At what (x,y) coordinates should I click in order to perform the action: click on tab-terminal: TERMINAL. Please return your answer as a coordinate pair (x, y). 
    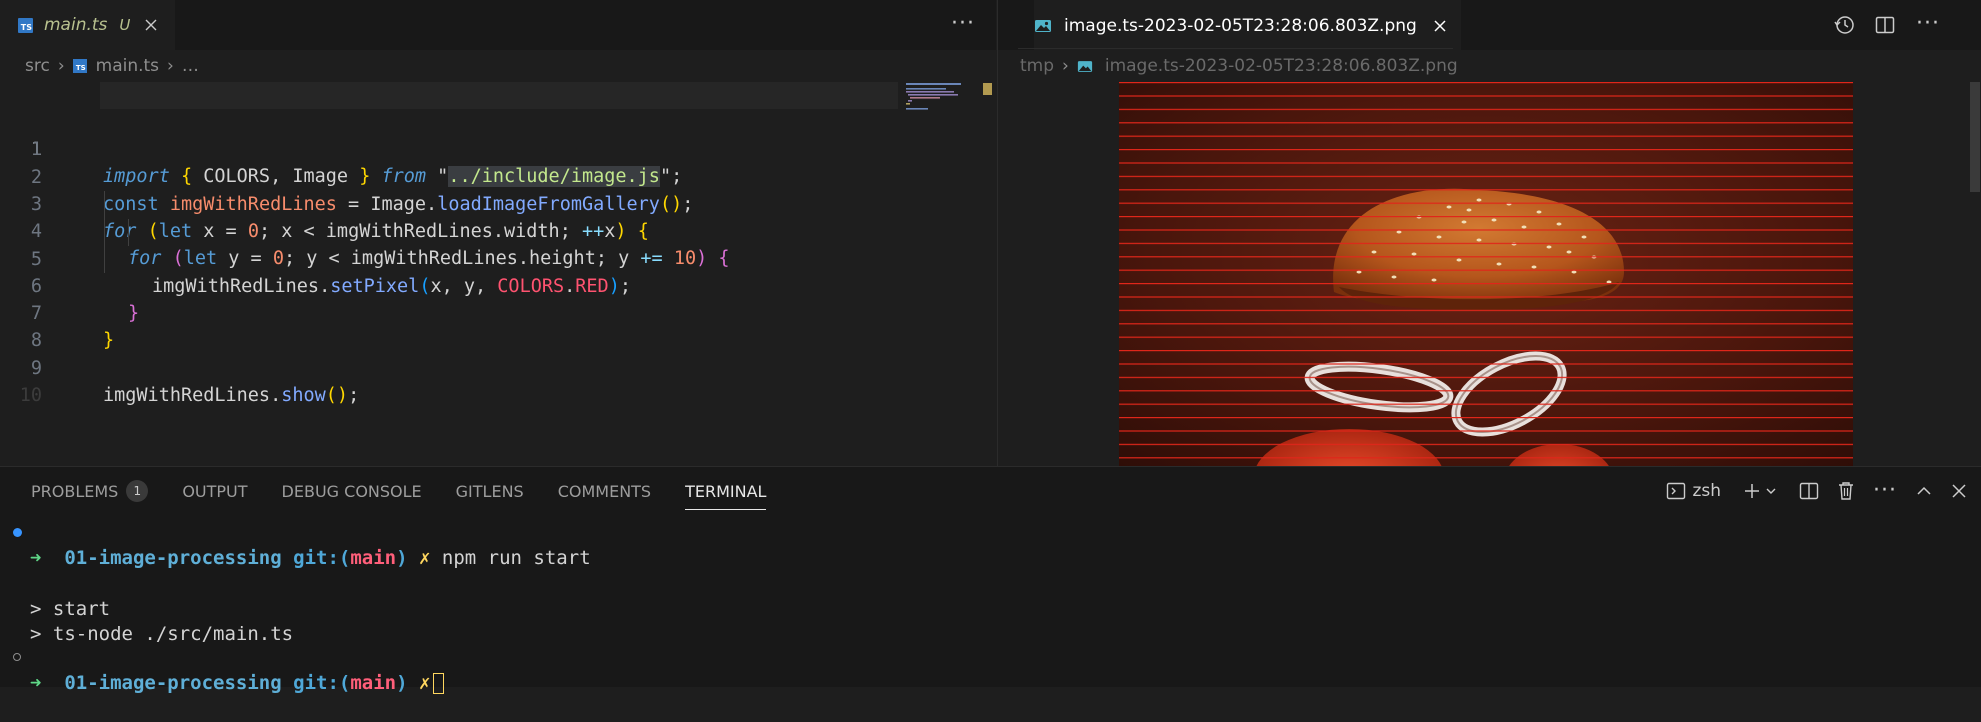
    Looking at the image, I should click on (726, 491).